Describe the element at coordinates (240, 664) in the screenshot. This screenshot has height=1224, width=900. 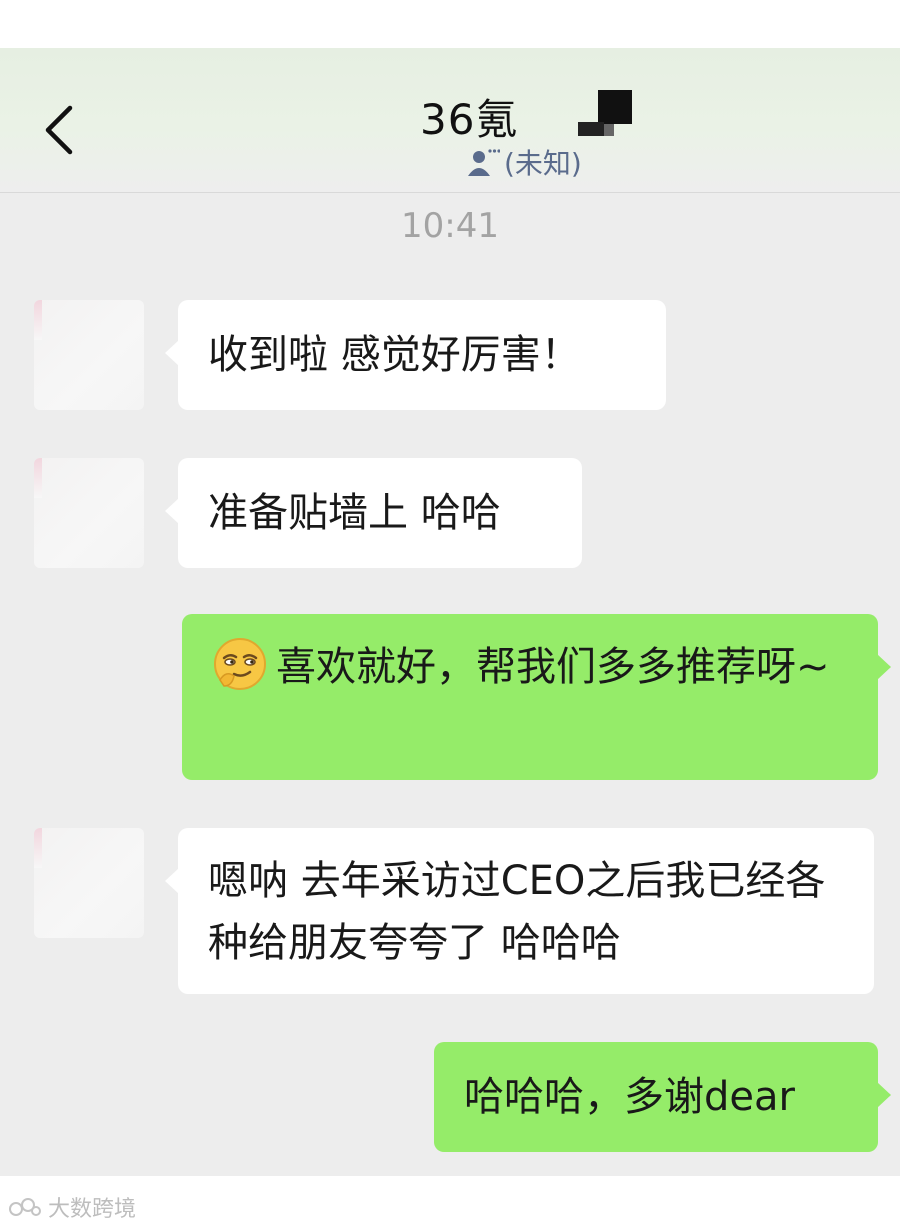
I see `smirk-emoji-icon` at that location.